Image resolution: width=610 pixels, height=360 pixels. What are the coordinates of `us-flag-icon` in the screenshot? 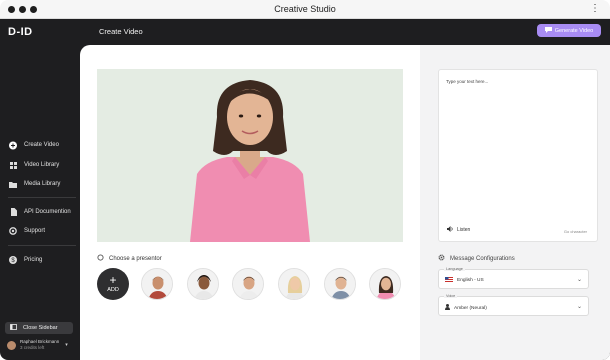 It's located at (449, 280).